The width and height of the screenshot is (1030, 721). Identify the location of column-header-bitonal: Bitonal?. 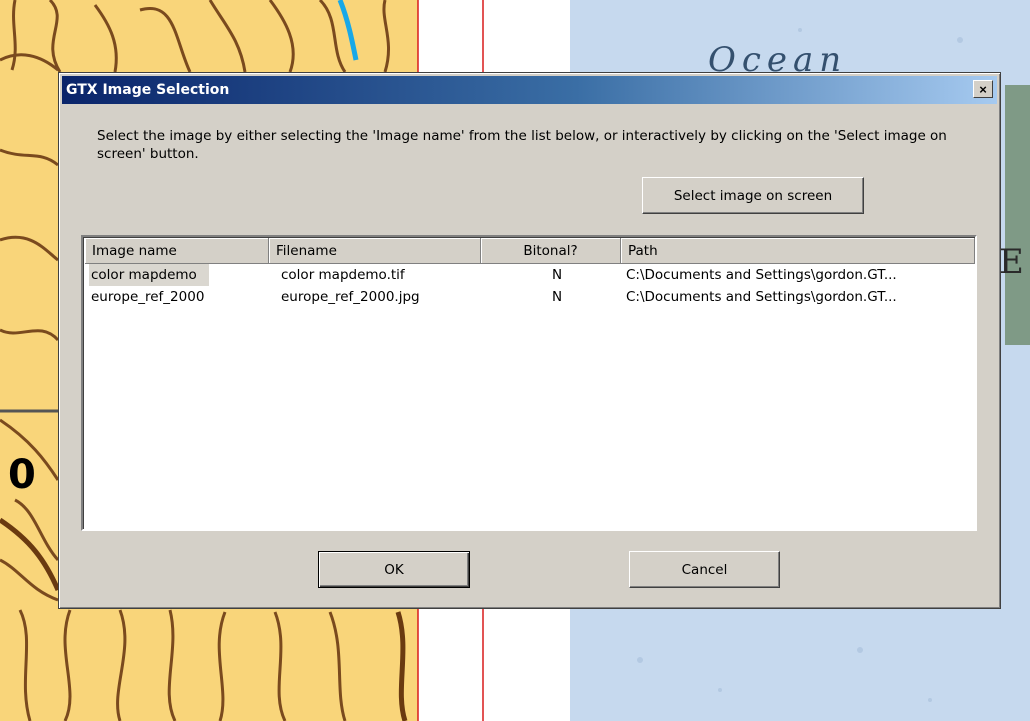
(551, 251).